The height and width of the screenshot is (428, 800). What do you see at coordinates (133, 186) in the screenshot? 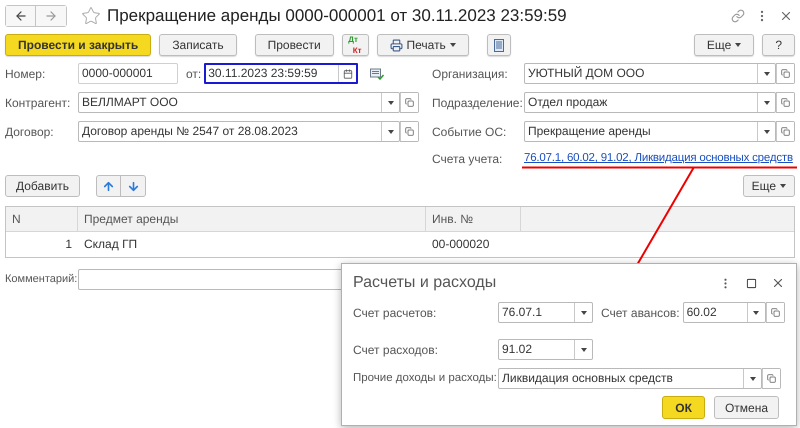
I see `arrow-down-icon` at bounding box center [133, 186].